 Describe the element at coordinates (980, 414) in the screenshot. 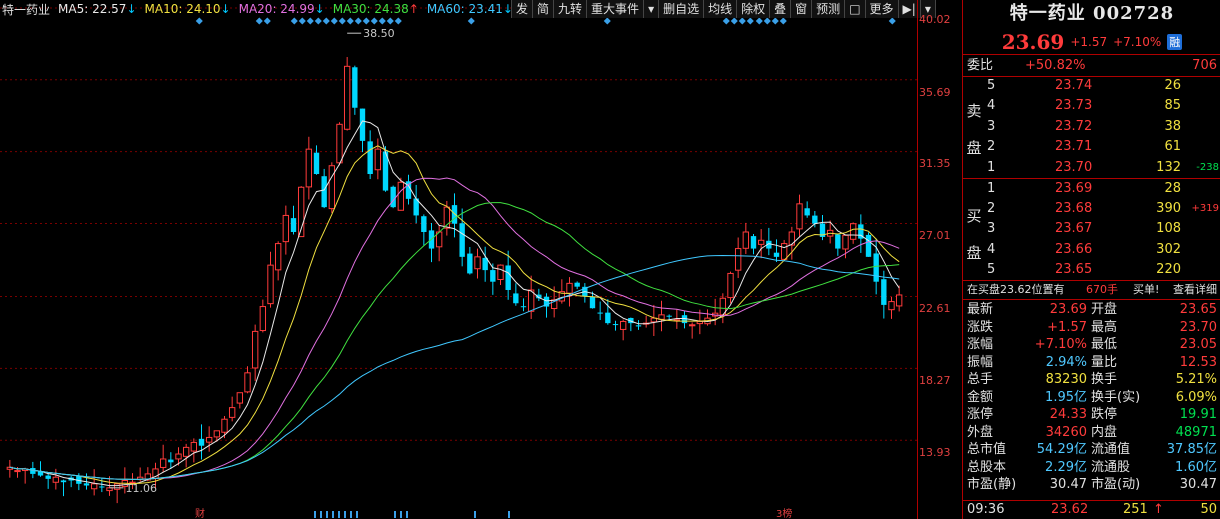

I see `stat-label: 涨停` at that location.